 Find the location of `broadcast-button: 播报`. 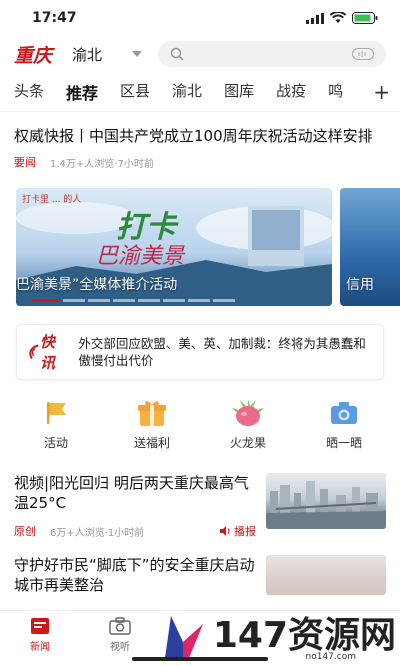

broadcast-button: 播报 is located at coordinates (238, 531).